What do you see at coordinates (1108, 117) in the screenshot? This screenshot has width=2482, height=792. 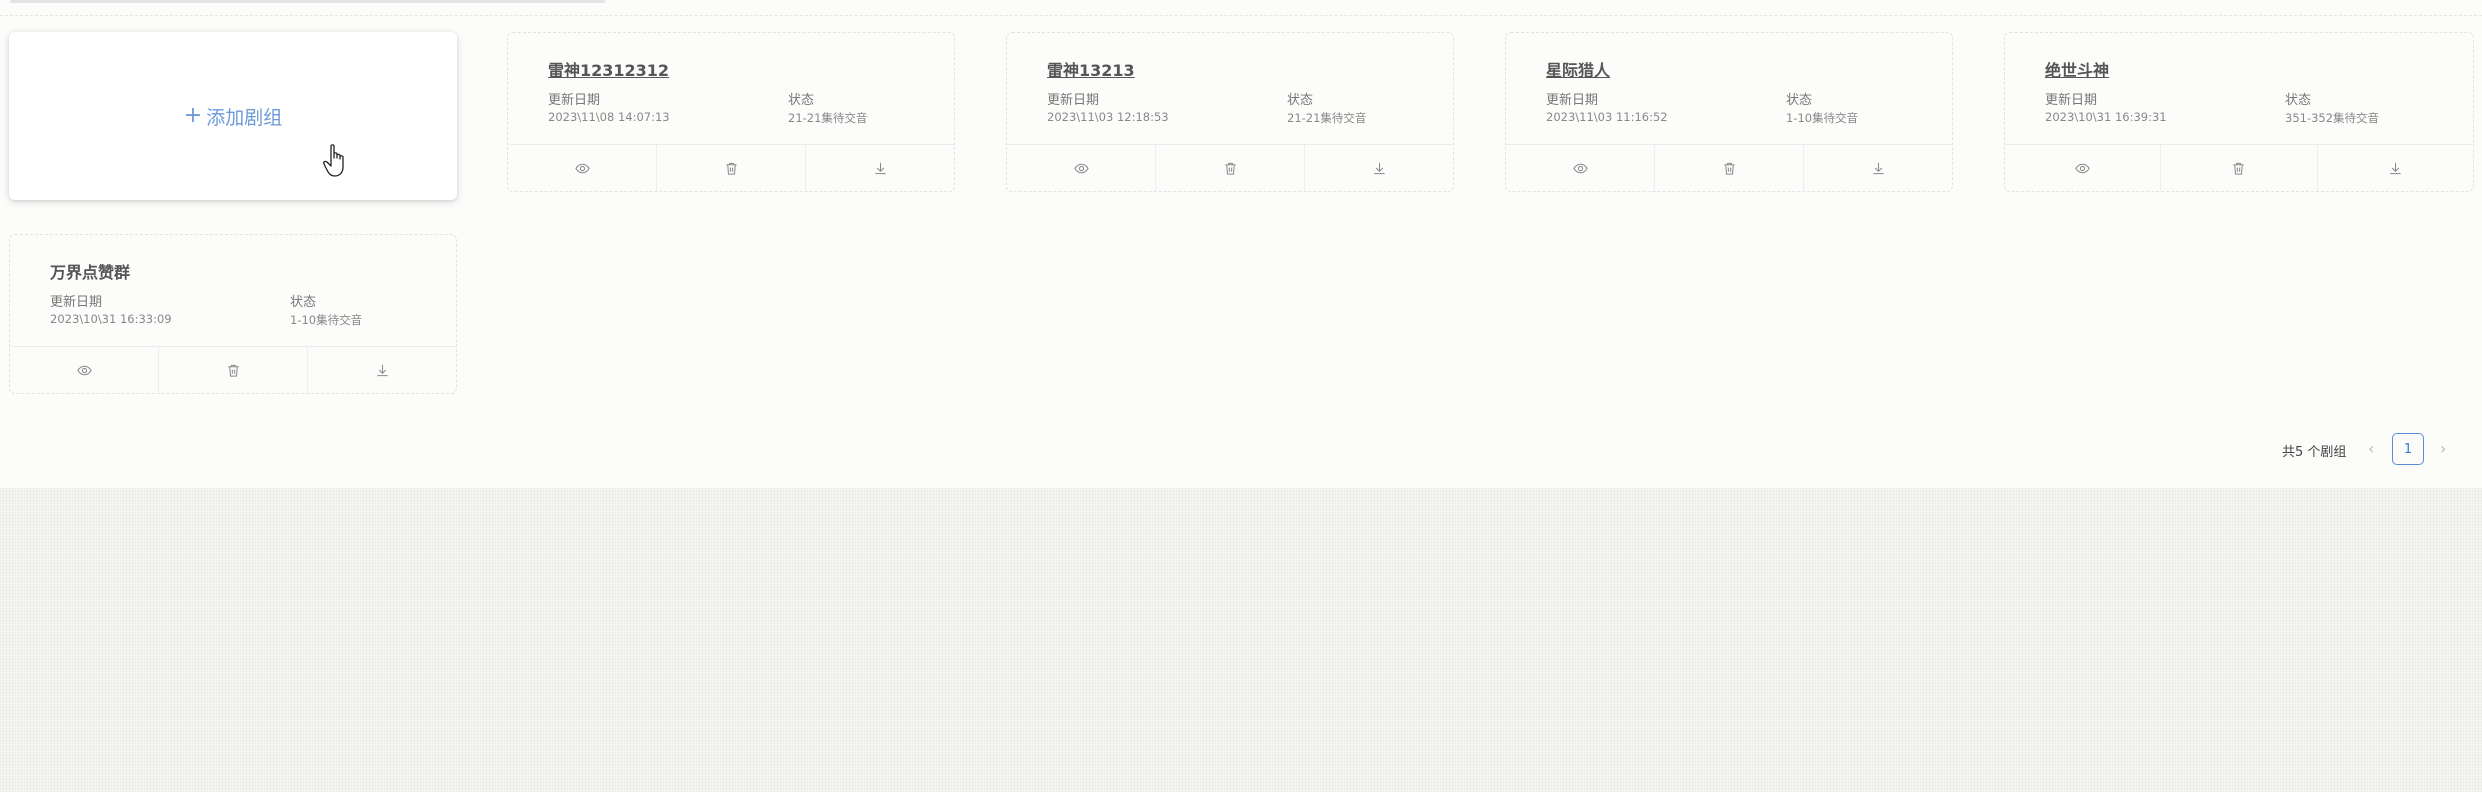 I see `date-value: 2023\11\03 12:18:53` at bounding box center [1108, 117].